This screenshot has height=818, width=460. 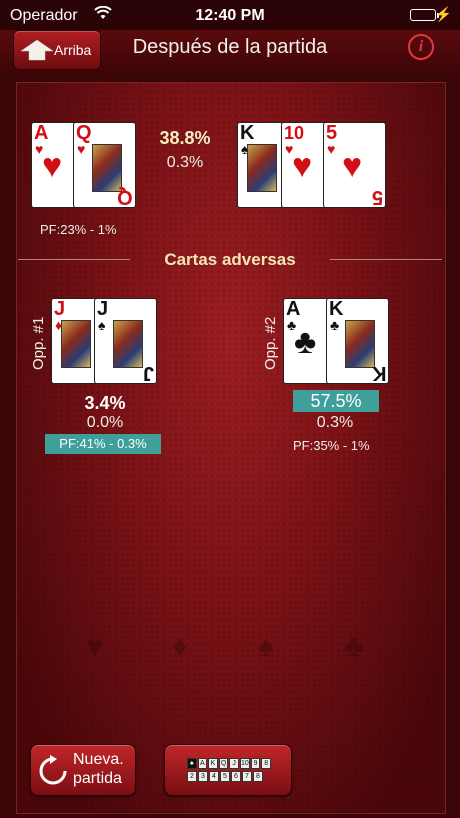 I want to click on opp1-tie-pct: 0.0%, so click(x=105, y=422).